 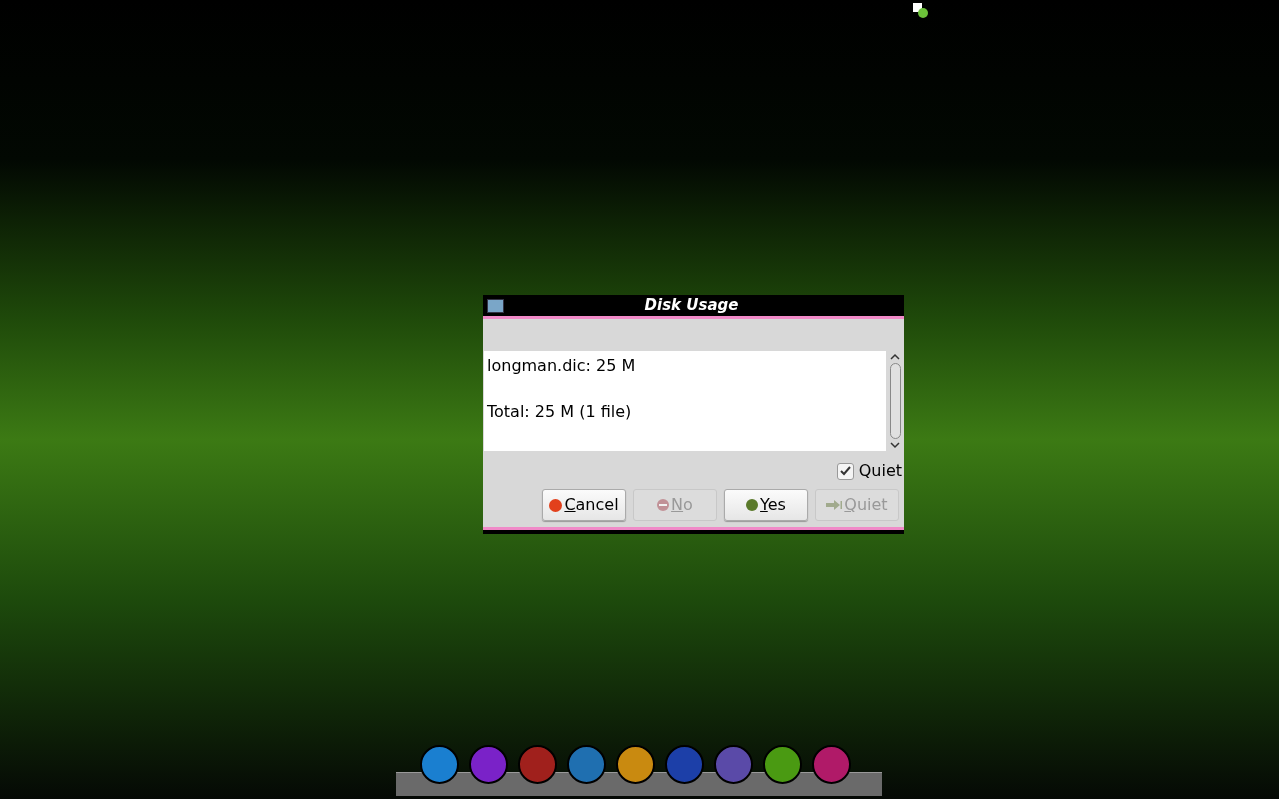 What do you see at coordinates (766, 505) in the screenshot?
I see `dialog-button: Yes` at bounding box center [766, 505].